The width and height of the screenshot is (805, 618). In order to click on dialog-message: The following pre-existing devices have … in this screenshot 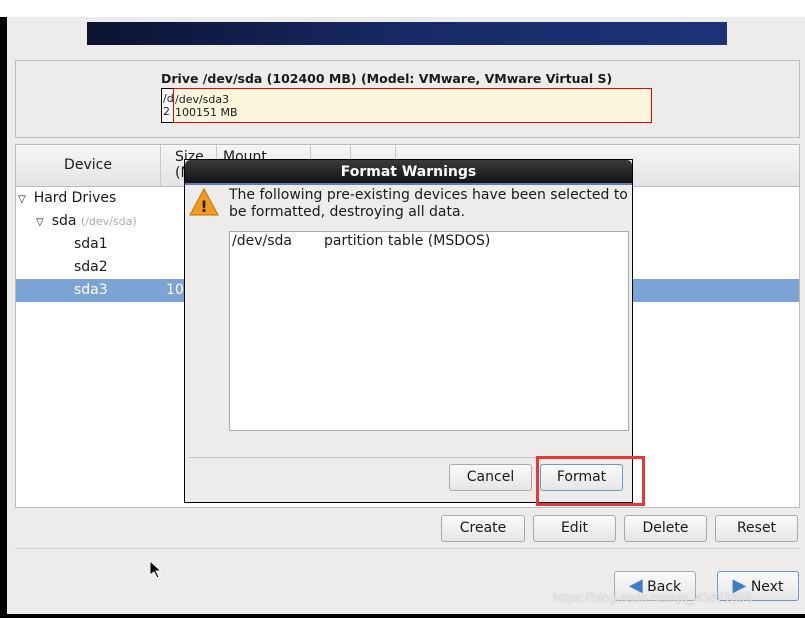, I will do `click(428, 203)`.